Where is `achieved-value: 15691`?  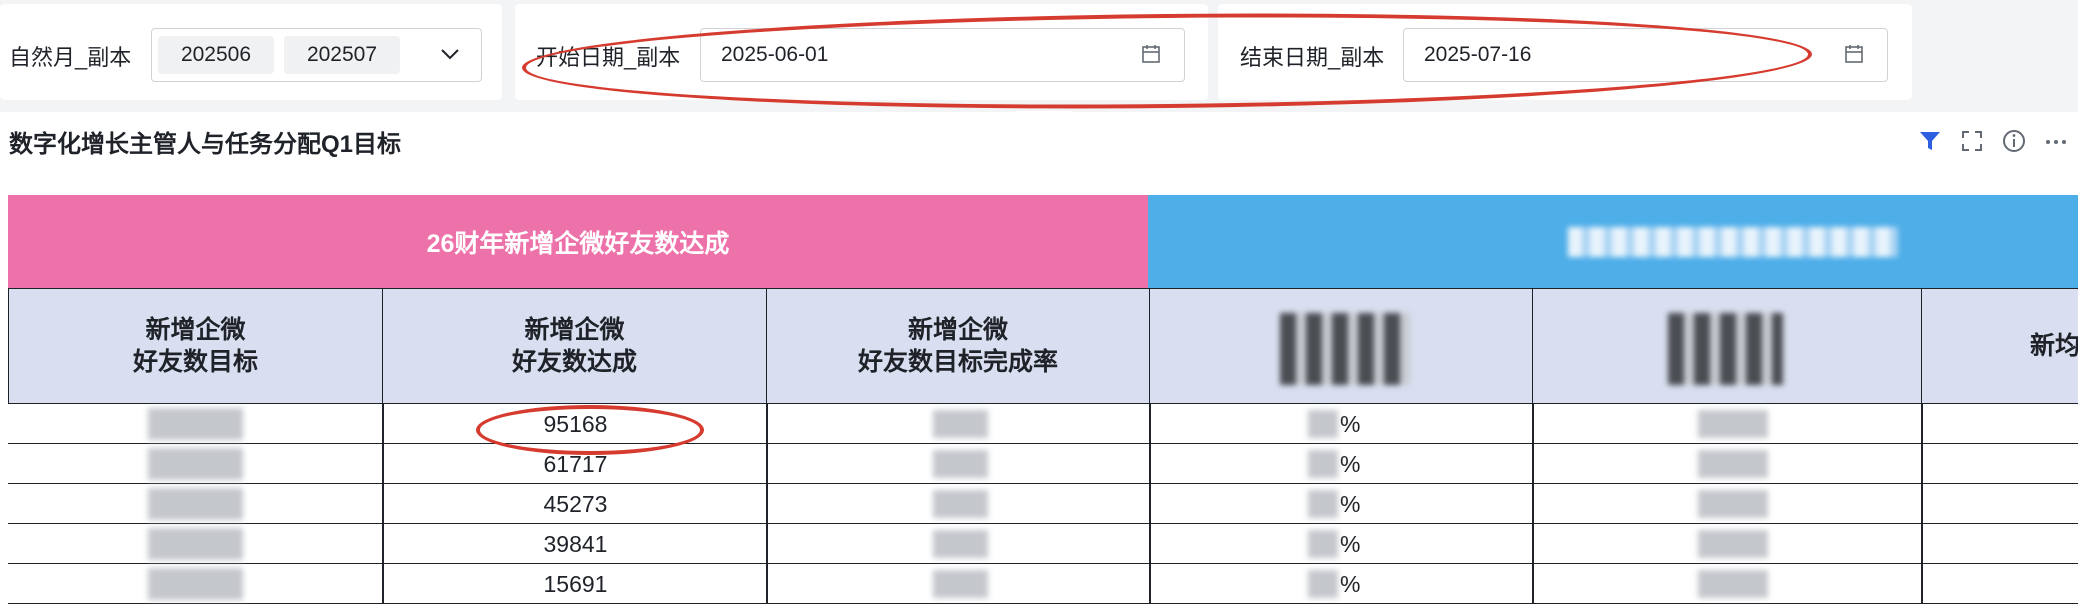 achieved-value: 15691 is located at coordinates (575, 584).